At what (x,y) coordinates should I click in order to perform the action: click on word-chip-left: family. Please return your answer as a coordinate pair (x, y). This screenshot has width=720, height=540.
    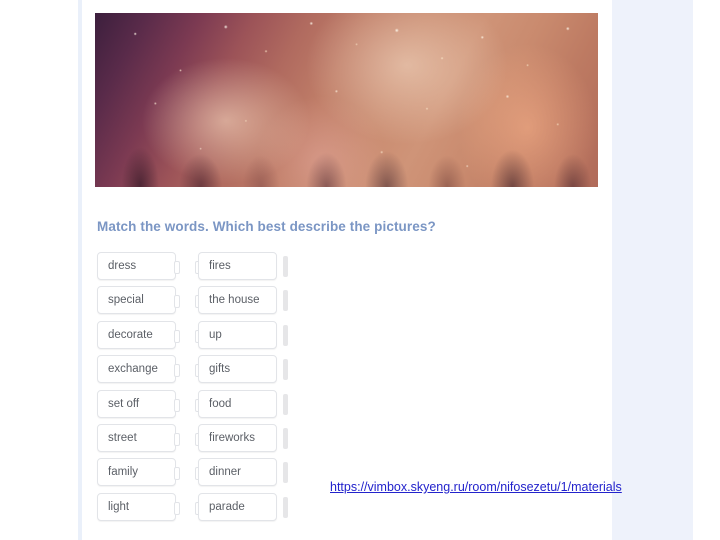
    Looking at the image, I should click on (136, 472).